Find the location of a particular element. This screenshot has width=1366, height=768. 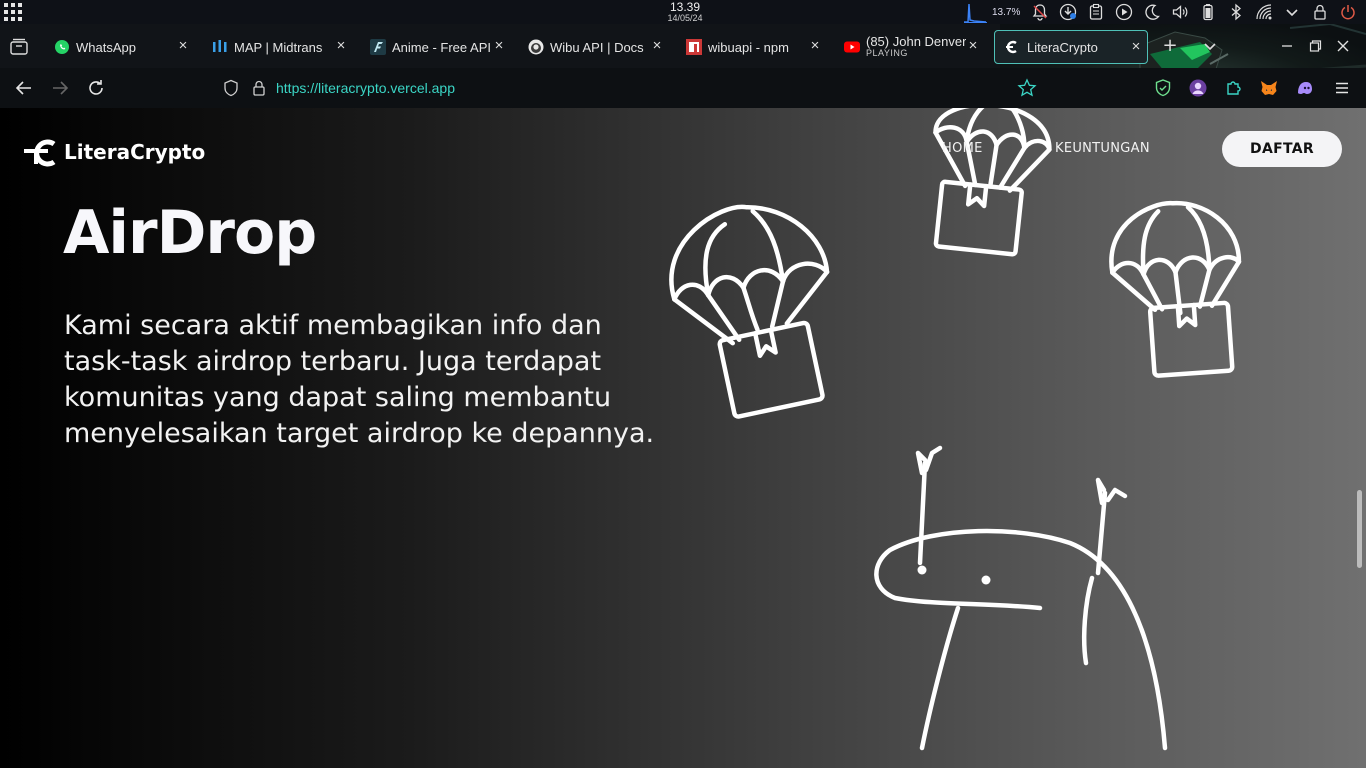

tab-list-chevron-icon is located at coordinates (1210, 46).